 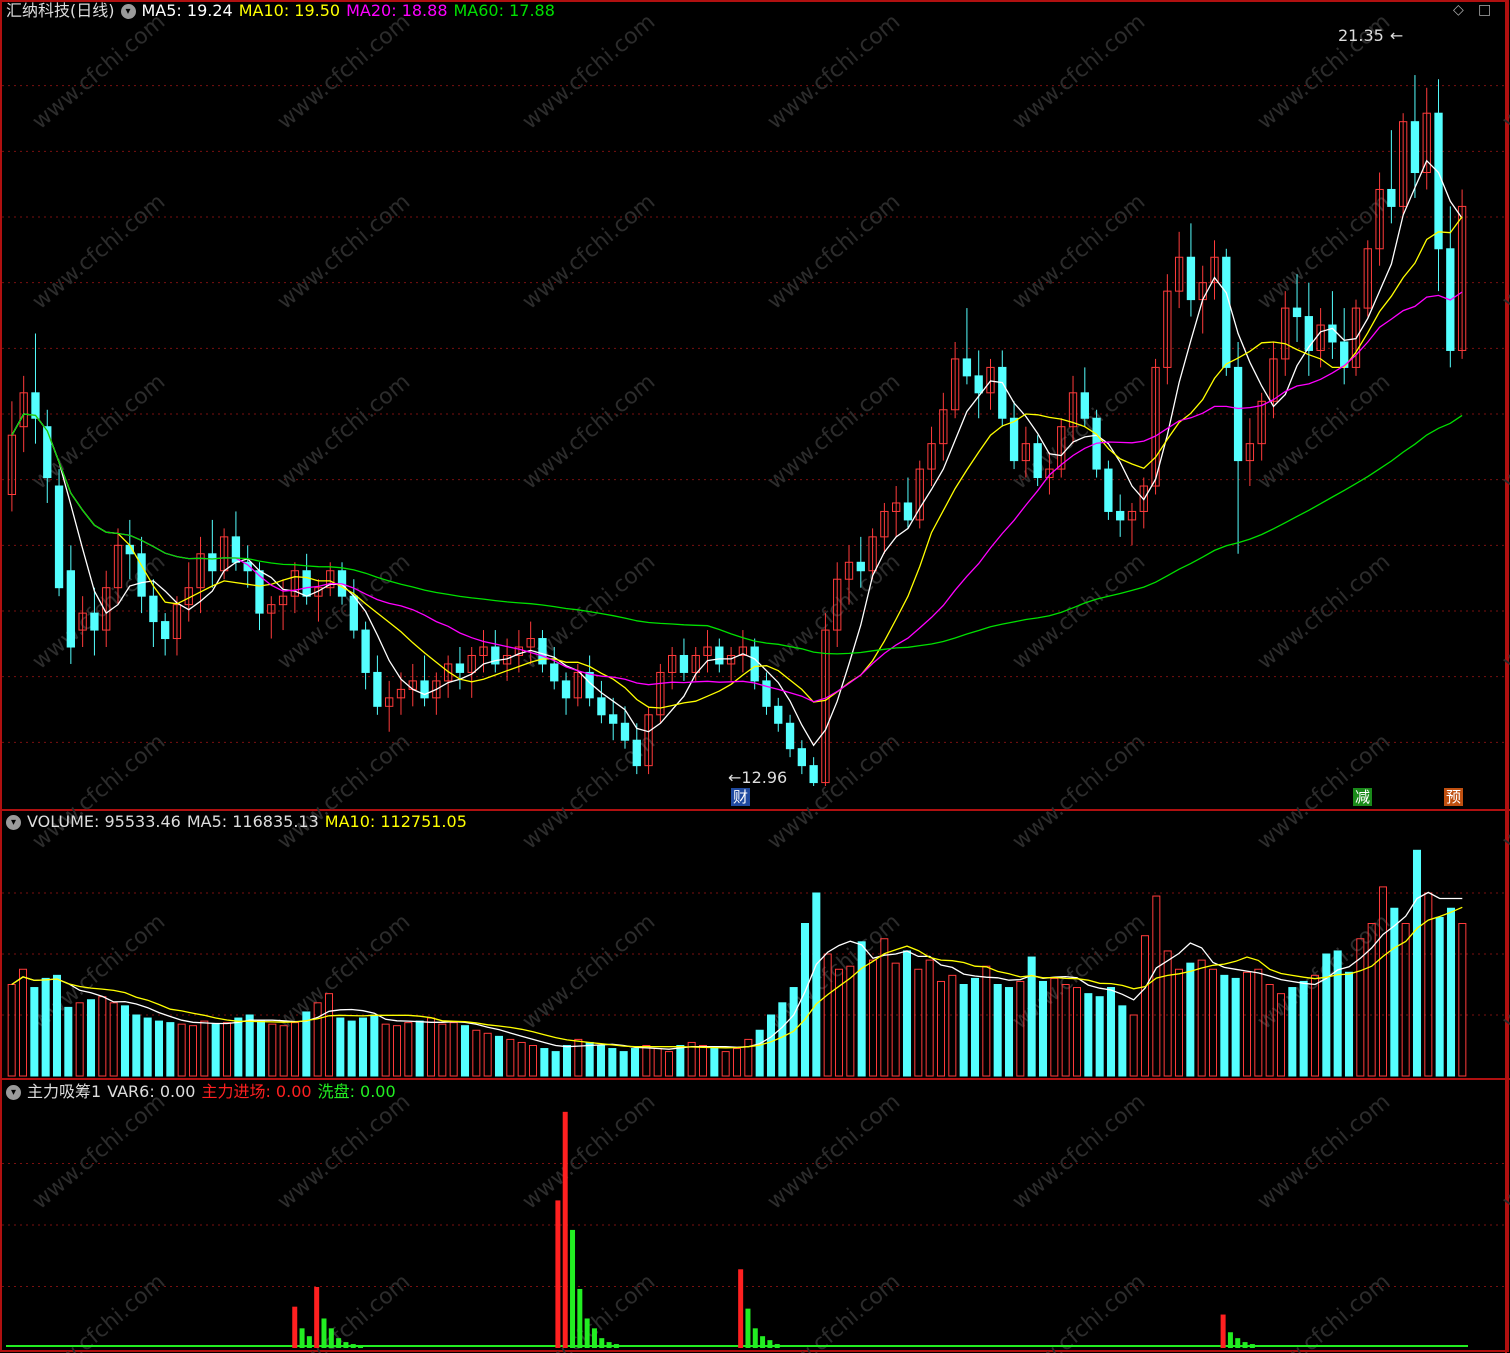 What do you see at coordinates (1454, 797) in the screenshot?
I see `forecast-tag: 预` at bounding box center [1454, 797].